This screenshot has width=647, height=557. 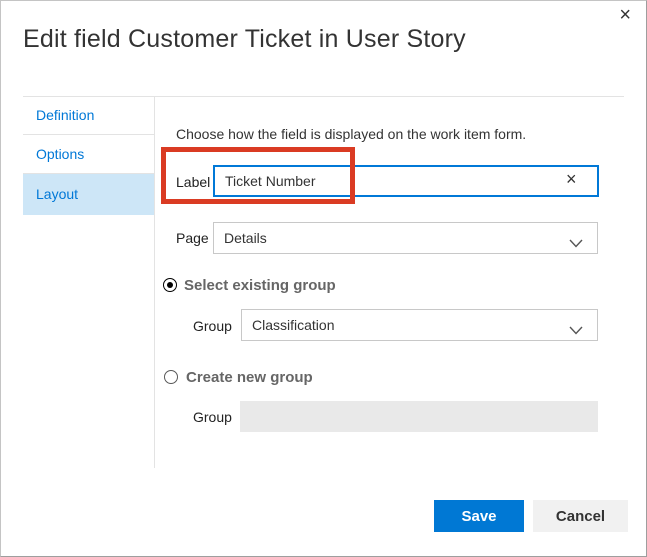 What do you see at coordinates (192, 238) in the screenshot?
I see `page-field-label: Page` at bounding box center [192, 238].